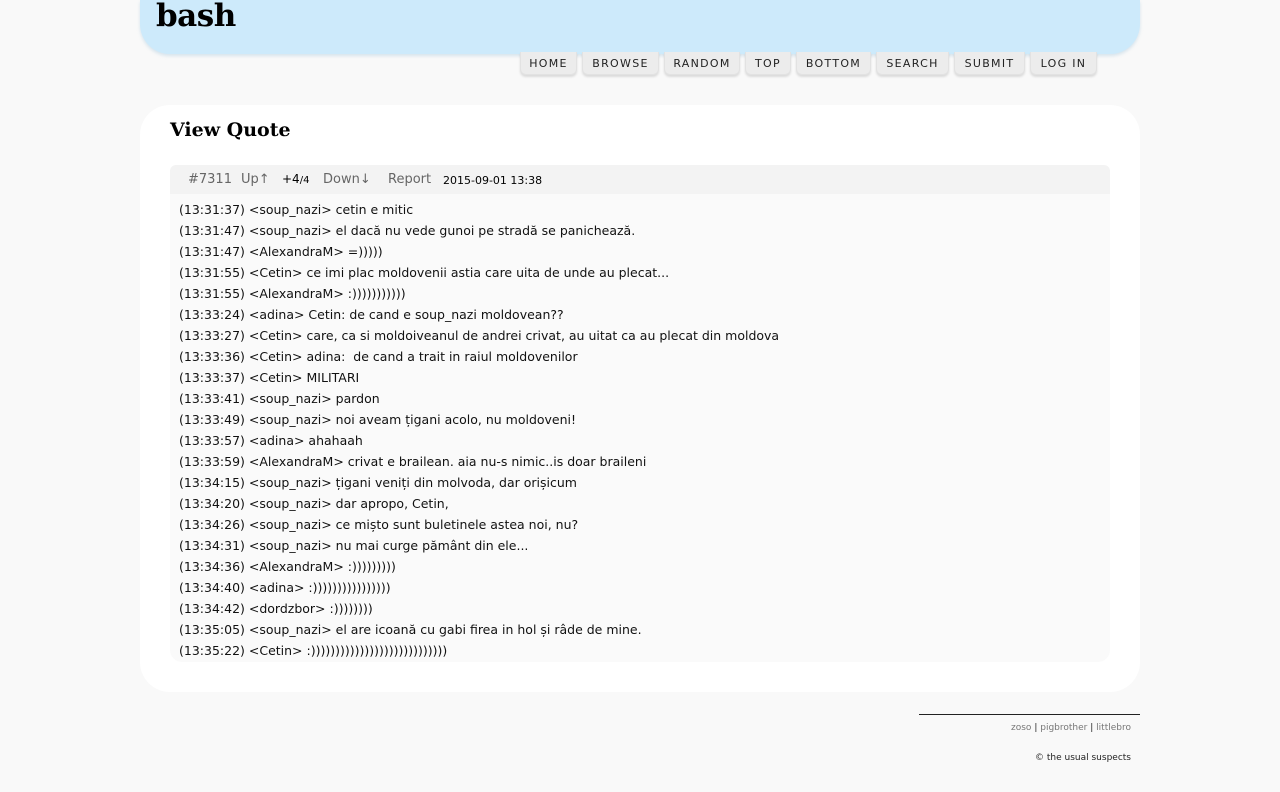 The image size is (1280, 792). Describe the element at coordinates (306, 180) in the screenshot. I see `vote-count: 4` at that location.